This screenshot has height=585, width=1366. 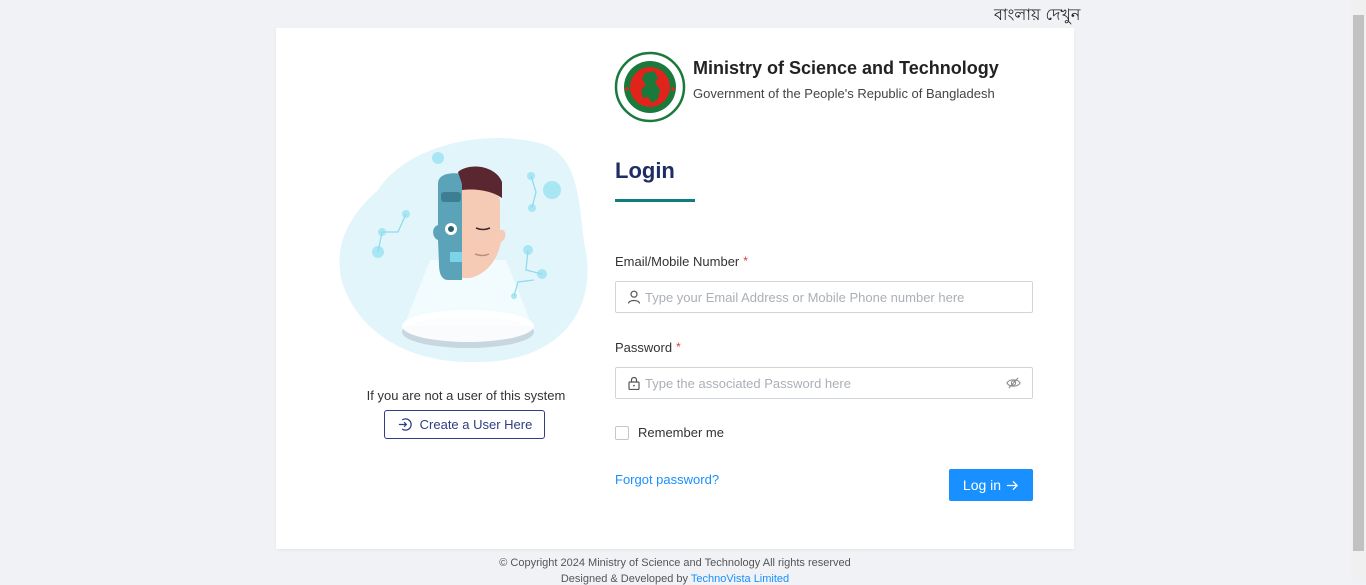 I want to click on page-scrollbar, so click(x=1358, y=290).